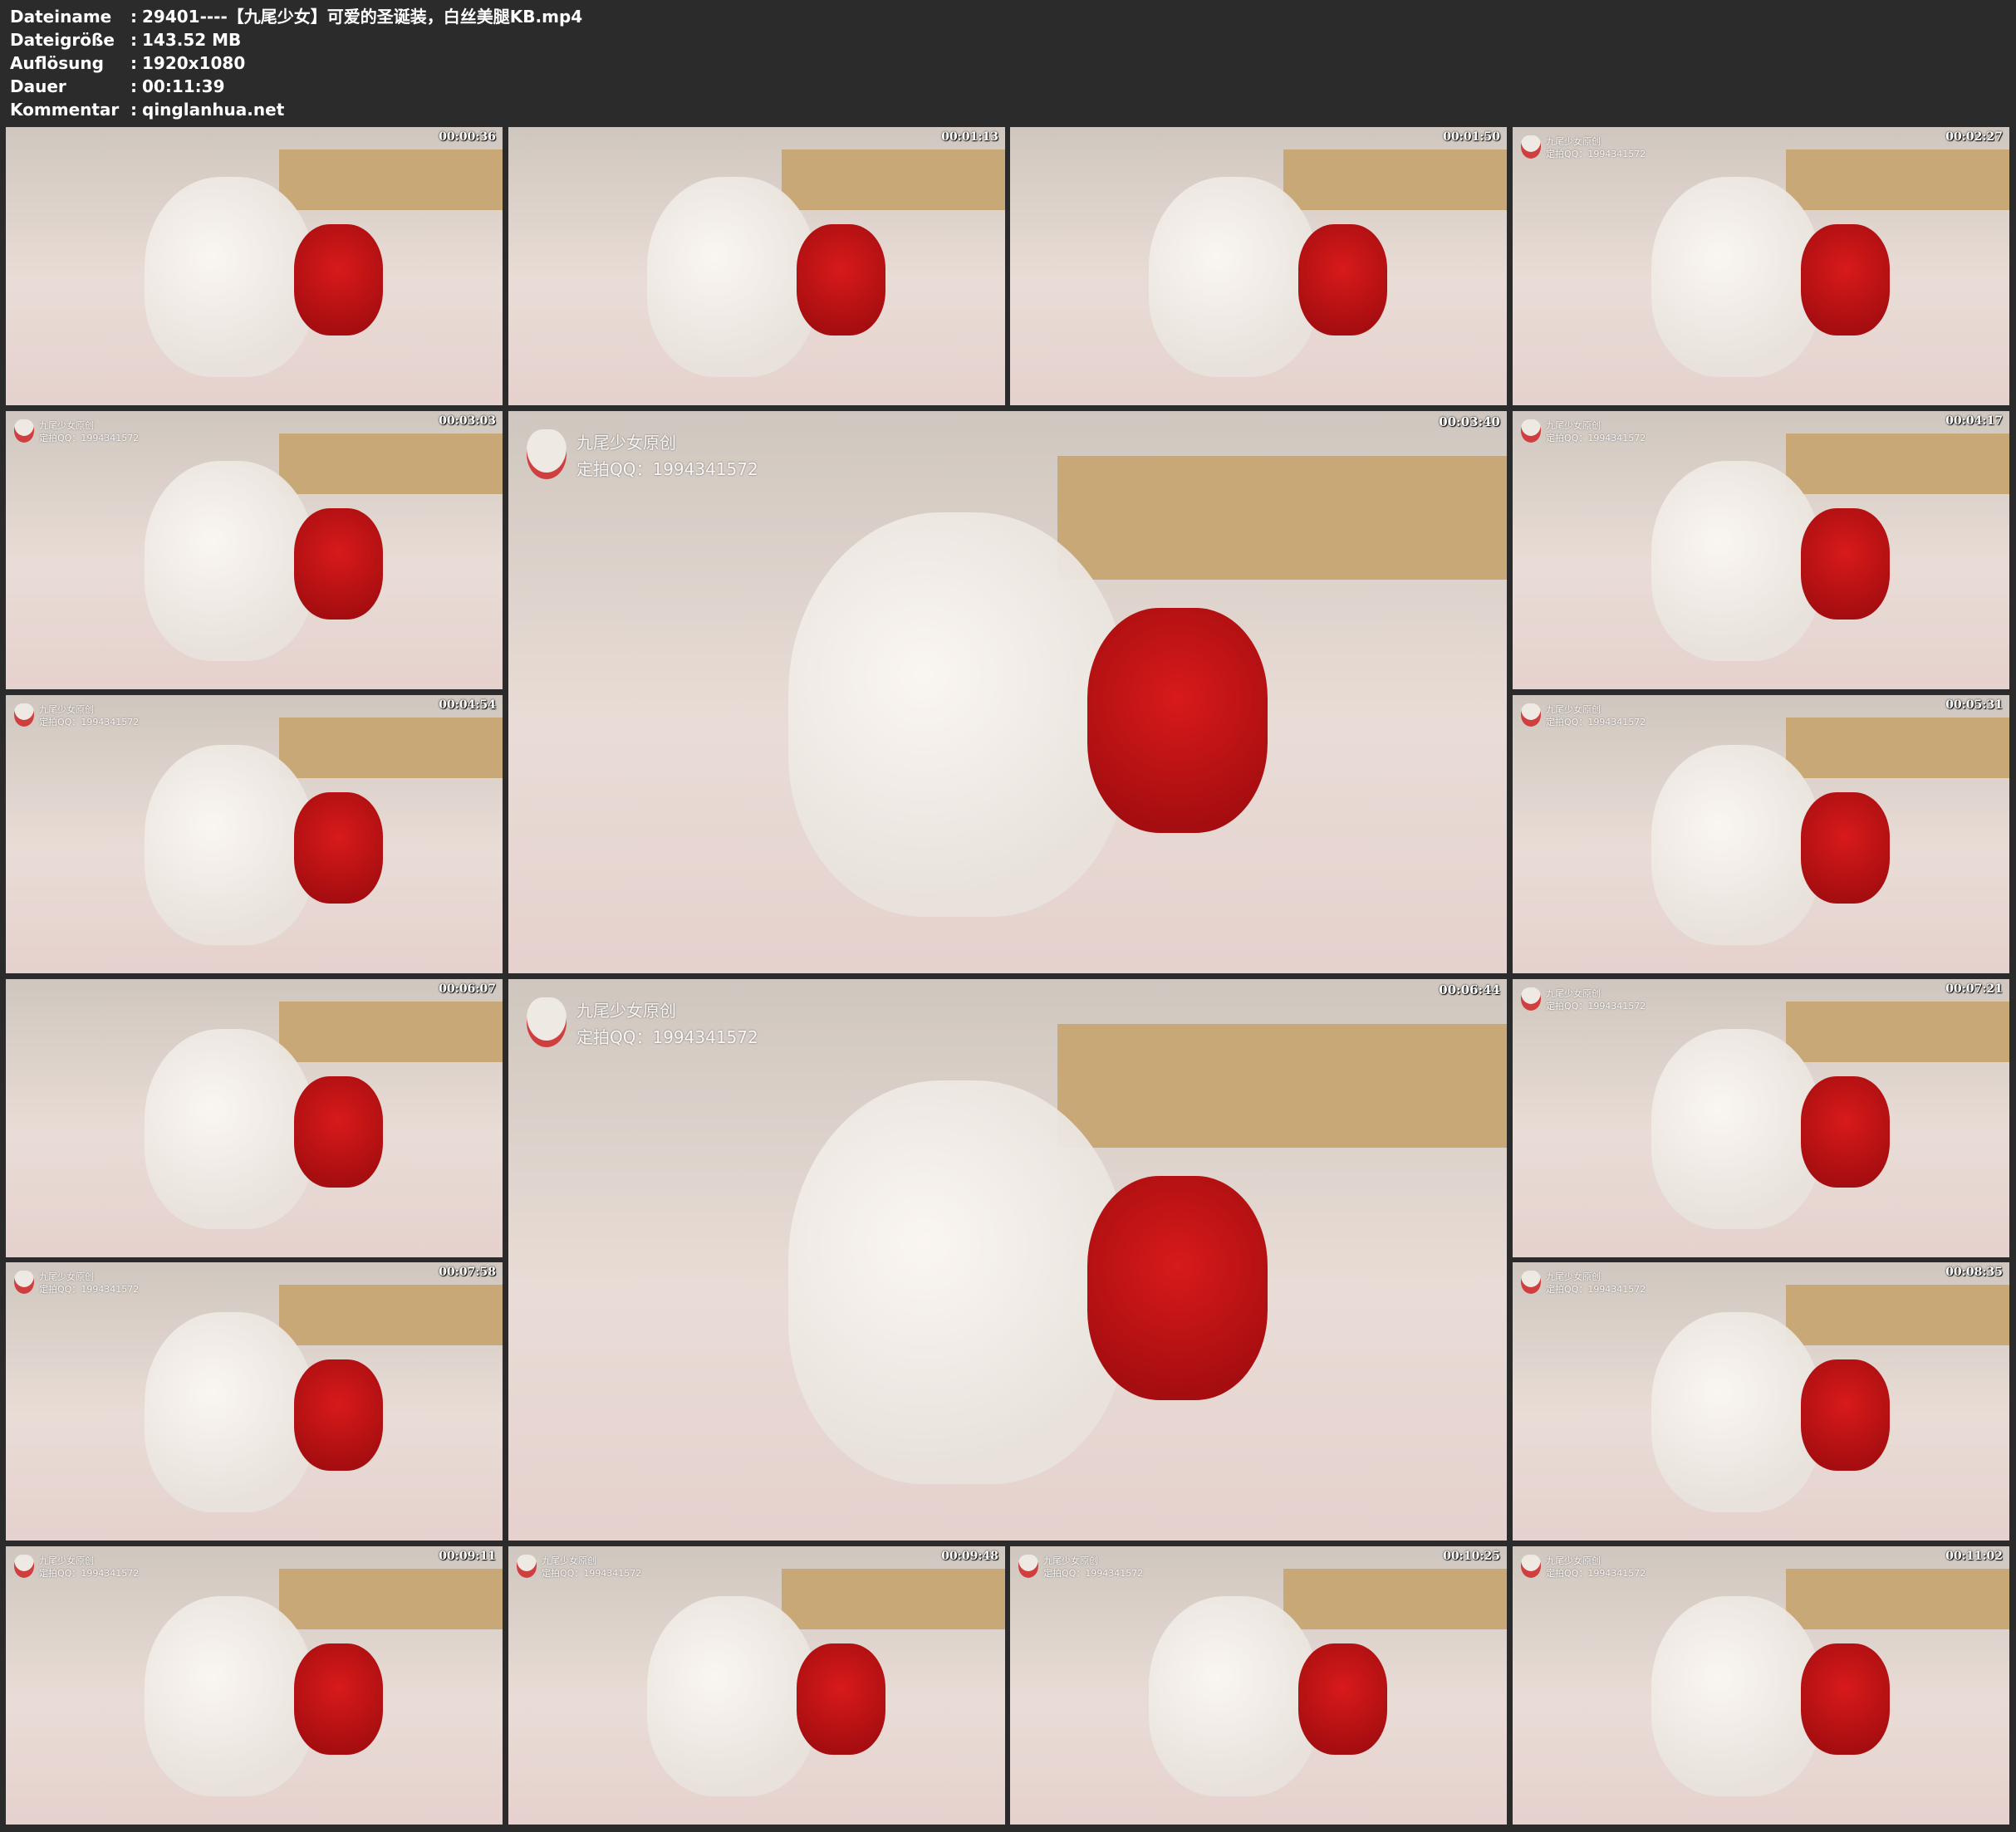  What do you see at coordinates (38, 86) in the screenshot?
I see `meta-key: Dauer` at bounding box center [38, 86].